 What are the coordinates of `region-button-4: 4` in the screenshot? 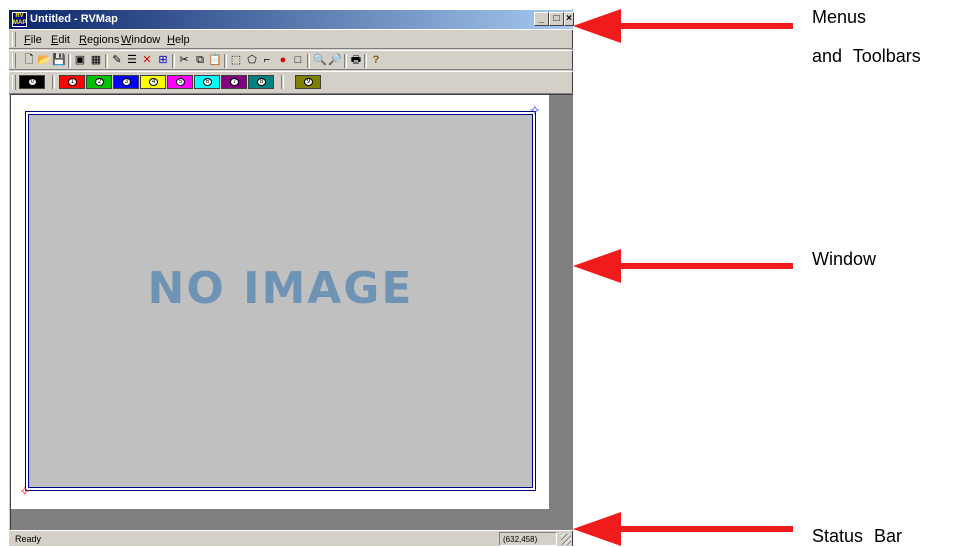 It's located at (153, 82).